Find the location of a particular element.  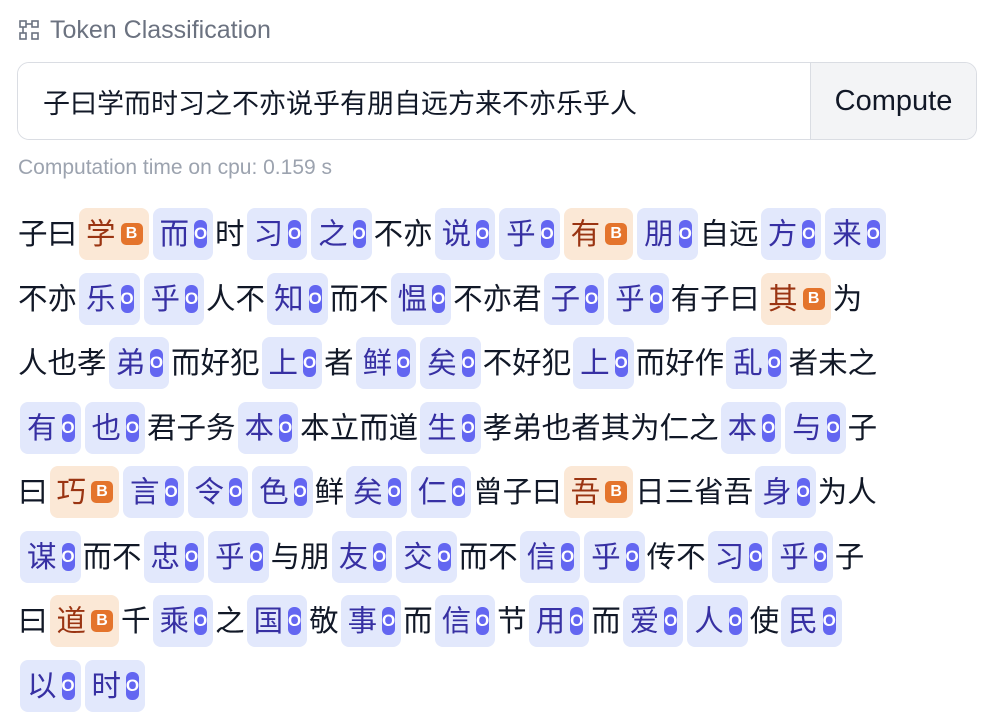

token-o: 乘O is located at coordinates (183, 621).